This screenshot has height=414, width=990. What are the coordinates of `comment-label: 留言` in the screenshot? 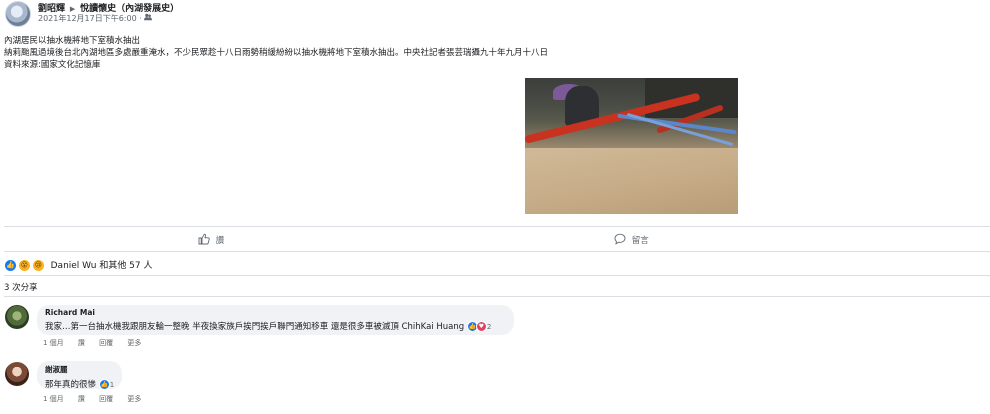 It's located at (640, 241).